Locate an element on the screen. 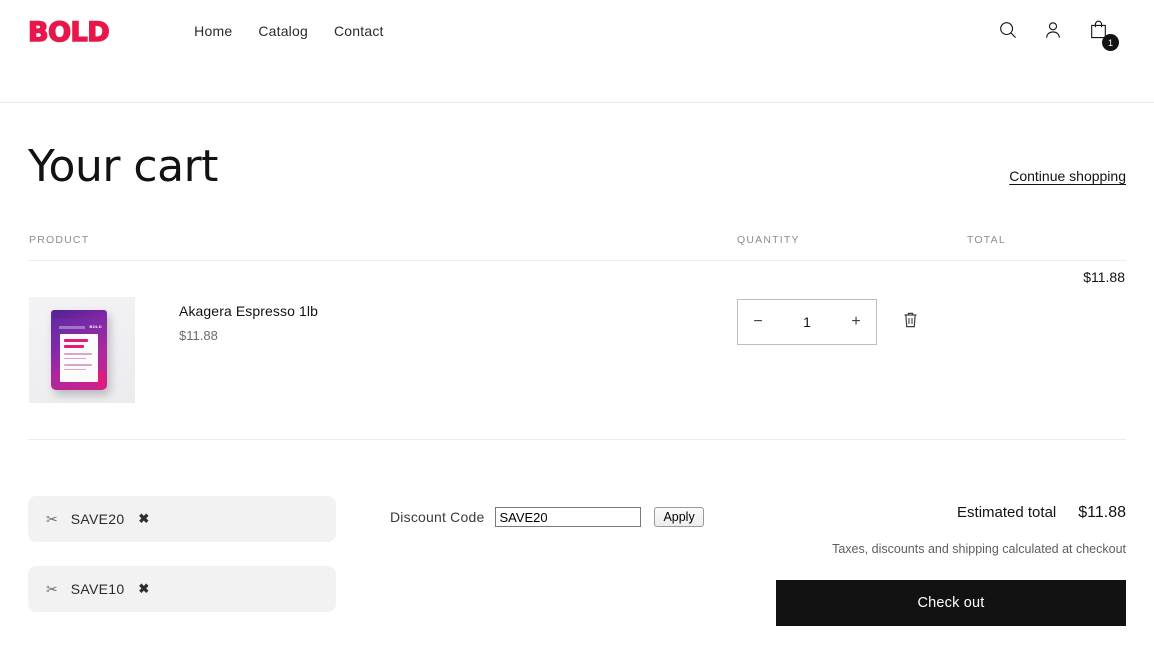  cart-item-line-total: $11.88 is located at coordinates (1046, 350).